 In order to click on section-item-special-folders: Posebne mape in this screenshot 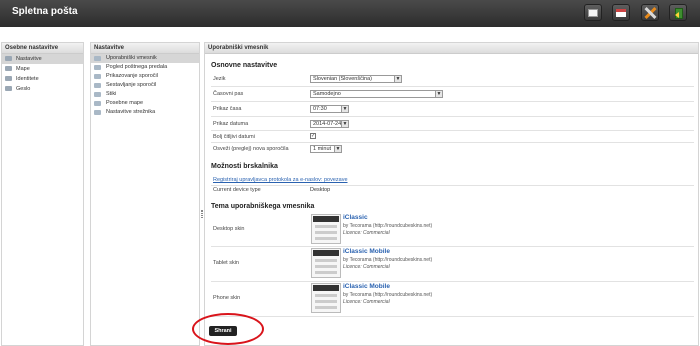, I will do `click(145, 103)`.